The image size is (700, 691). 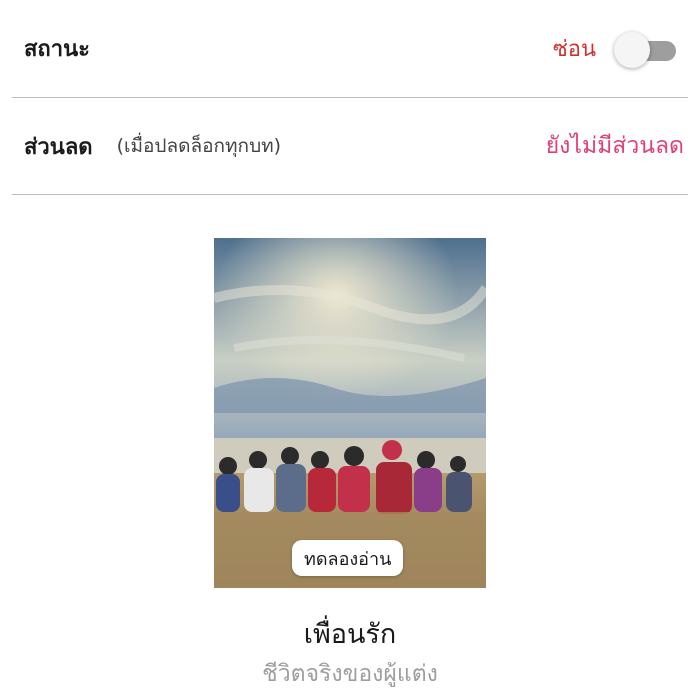 What do you see at coordinates (615, 146) in the screenshot?
I see `discount-value-link: ยังไม่มีส่วนลด` at bounding box center [615, 146].